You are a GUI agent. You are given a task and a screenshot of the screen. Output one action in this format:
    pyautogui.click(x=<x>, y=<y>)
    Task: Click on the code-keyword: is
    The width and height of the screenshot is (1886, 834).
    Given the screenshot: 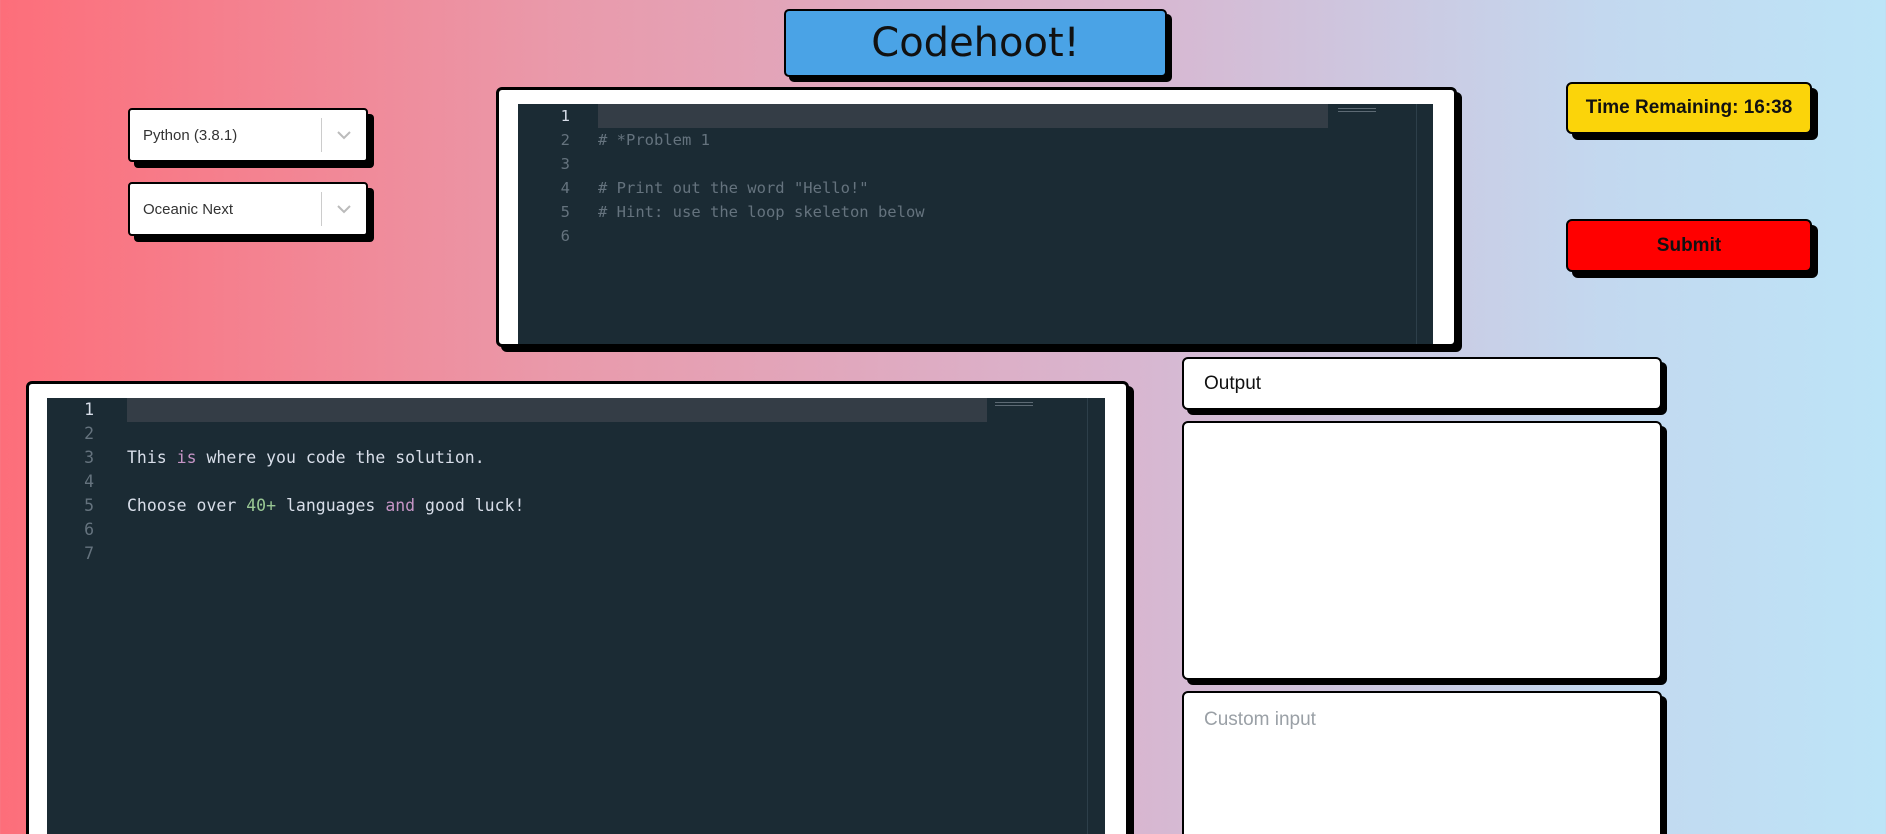 What is the action you would take?
    pyautogui.click(x=186, y=457)
    